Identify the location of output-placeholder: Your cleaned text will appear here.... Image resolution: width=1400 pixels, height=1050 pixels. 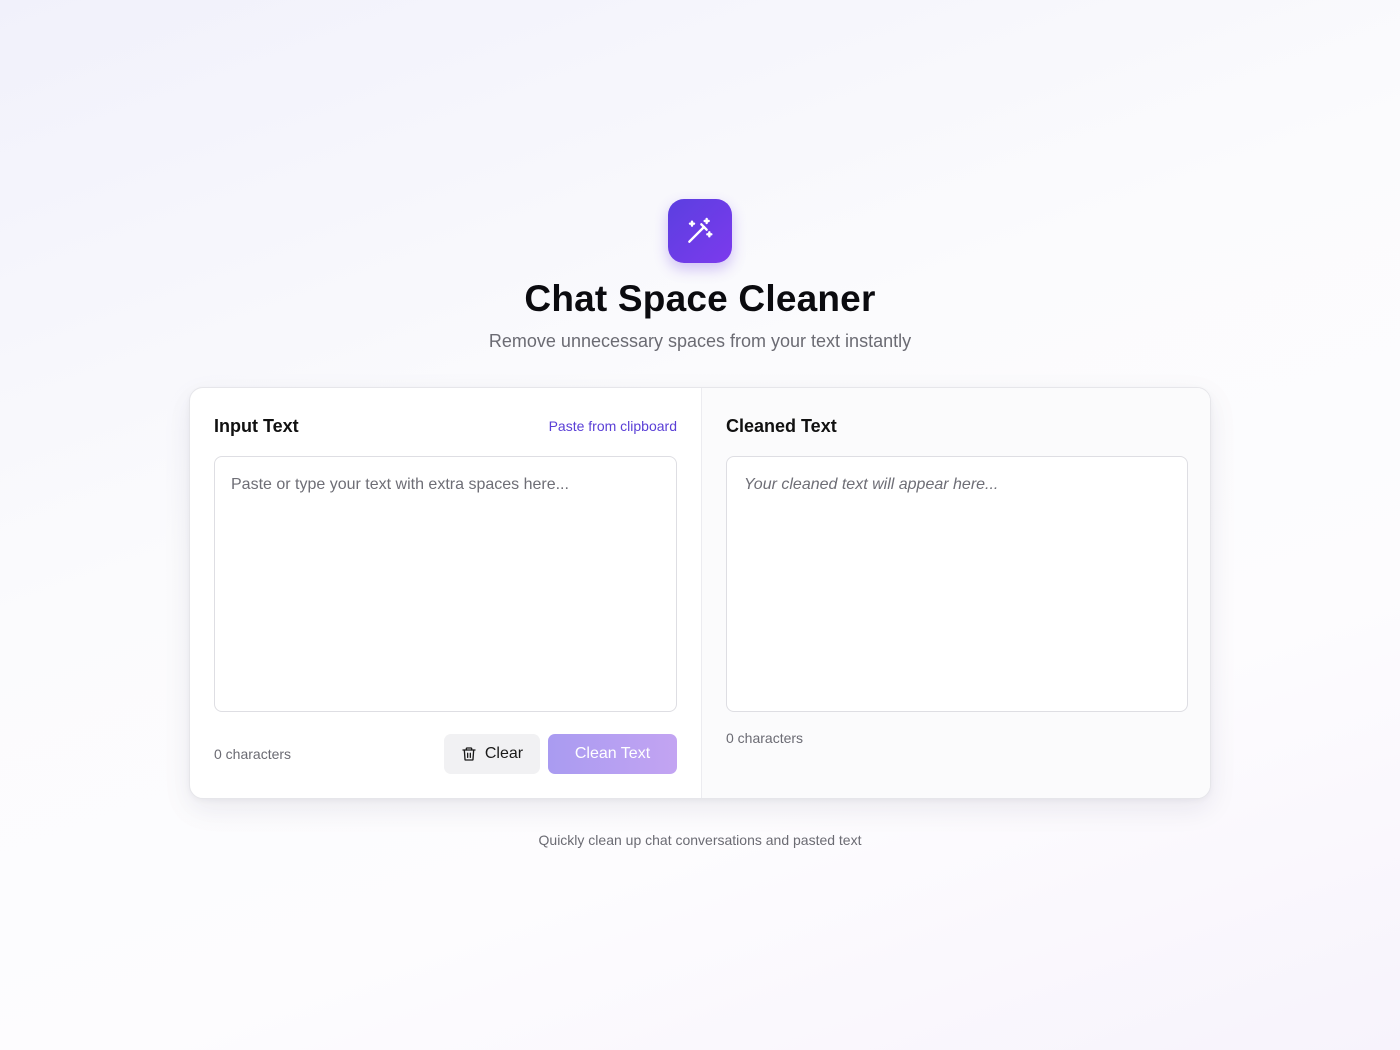
(871, 484).